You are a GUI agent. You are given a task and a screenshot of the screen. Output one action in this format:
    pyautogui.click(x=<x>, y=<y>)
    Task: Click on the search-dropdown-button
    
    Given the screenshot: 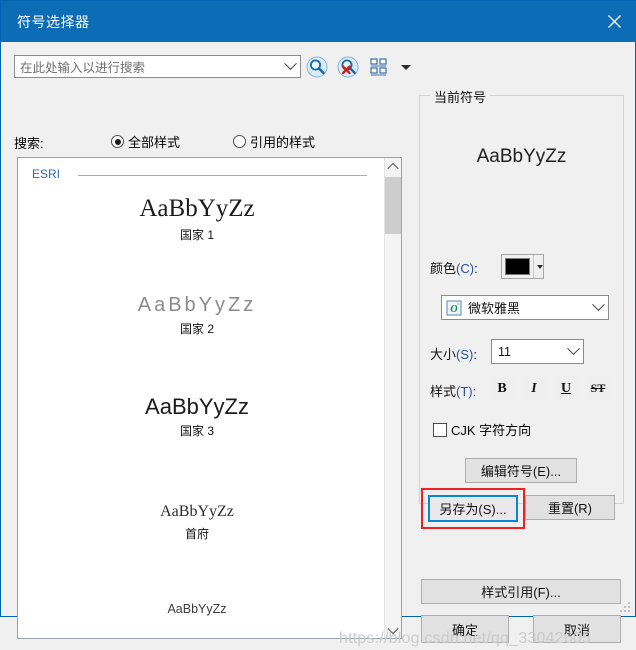 What is the action you would take?
    pyautogui.click(x=290, y=66)
    